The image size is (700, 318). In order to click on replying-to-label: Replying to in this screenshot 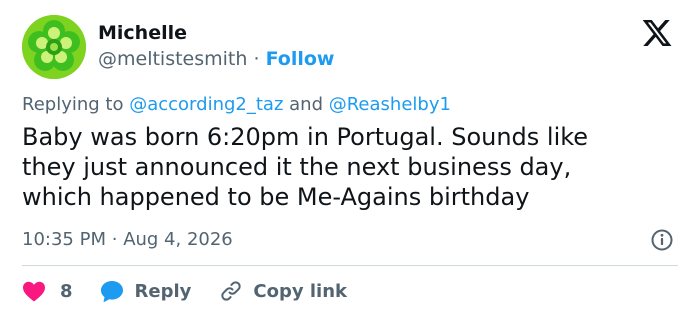, I will do `click(73, 104)`.